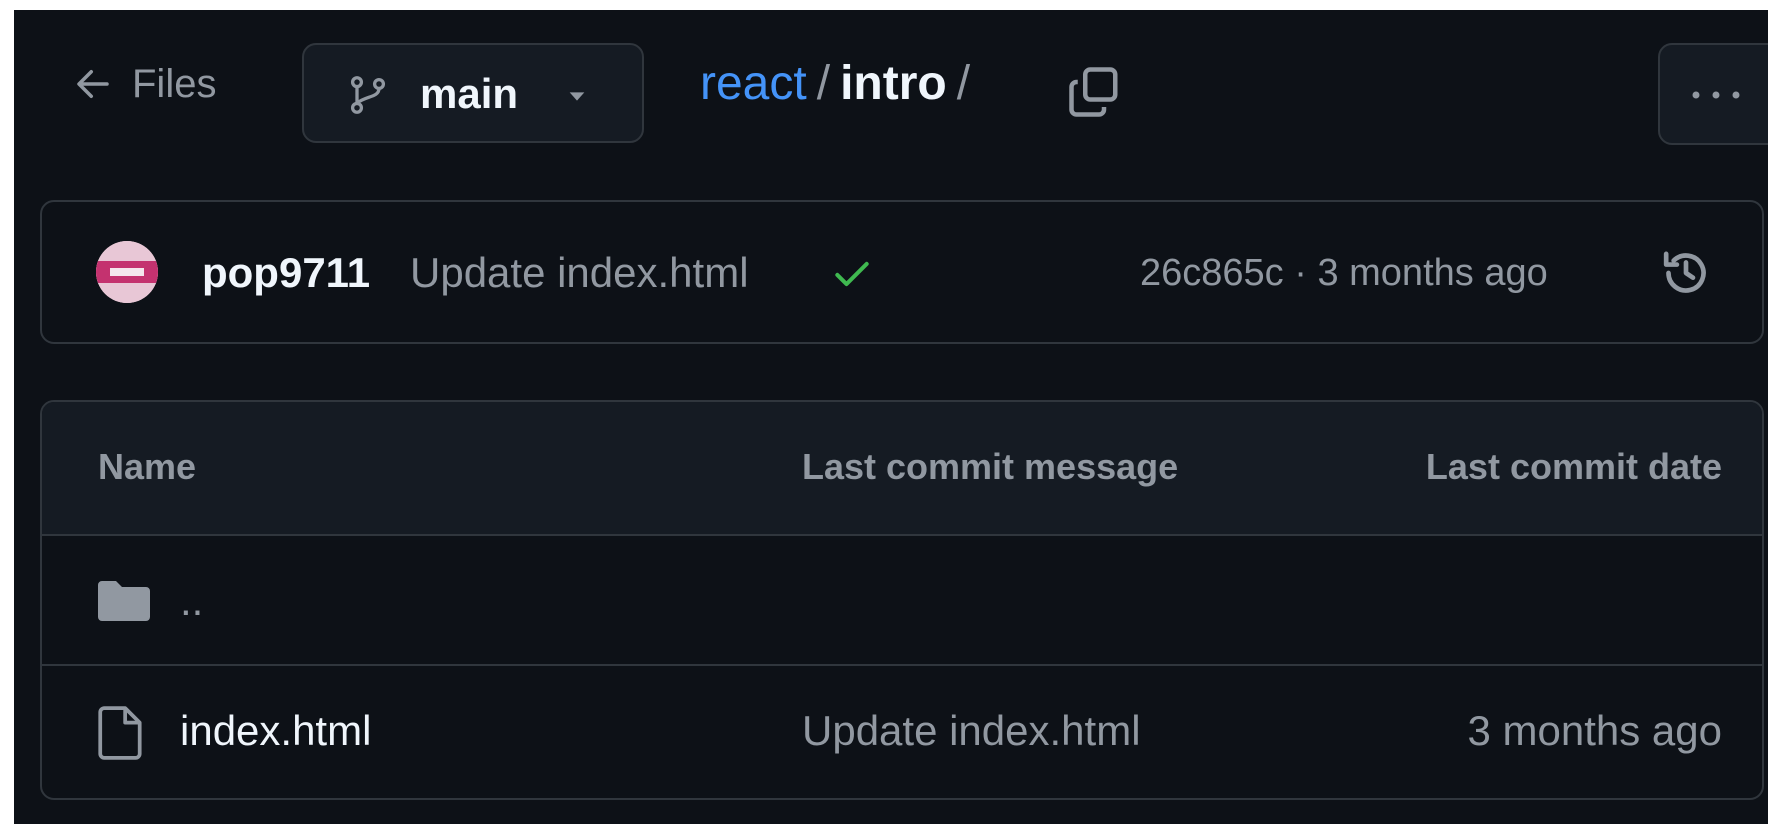 This screenshot has width=1768, height=824. I want to click on arrow-left-icon, so click(93, 84).